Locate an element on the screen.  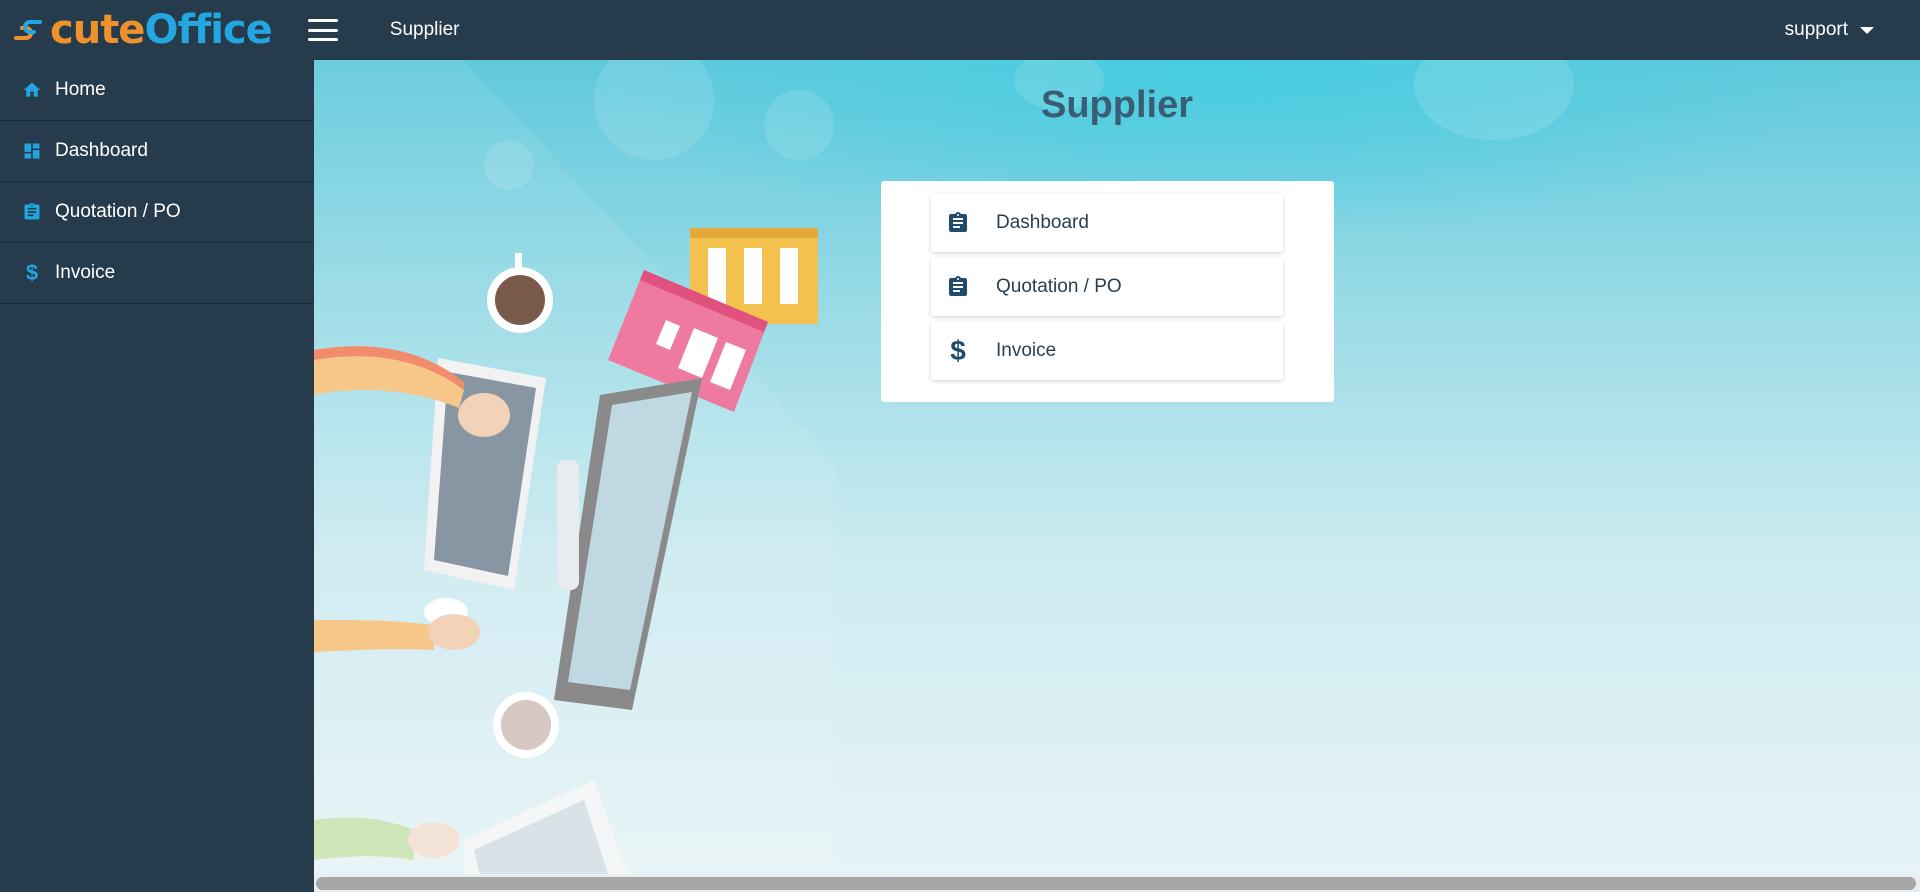
horizontal-scrollbar is located at coordinates (1117, 883).